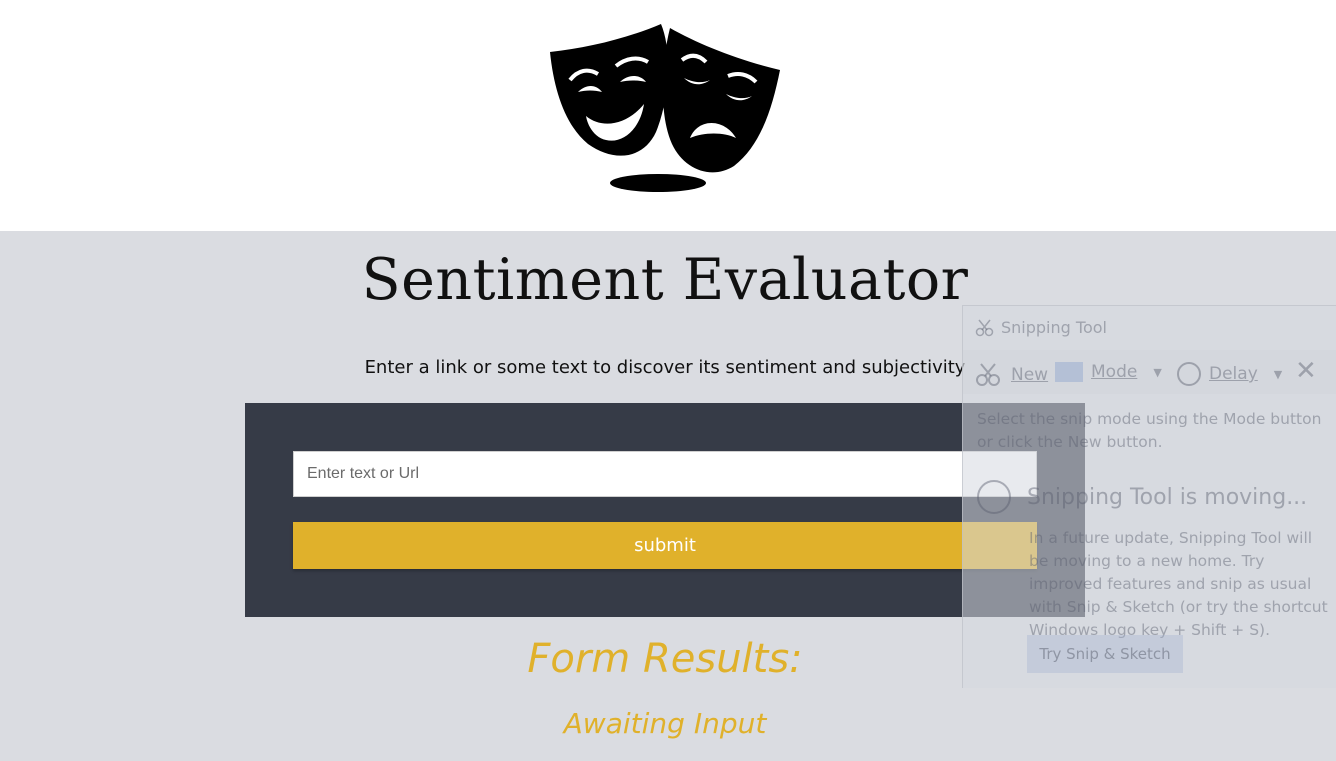  Describe the element at coordinates (1069, 372) in the screenshot. I see `mode-icon` at that location.